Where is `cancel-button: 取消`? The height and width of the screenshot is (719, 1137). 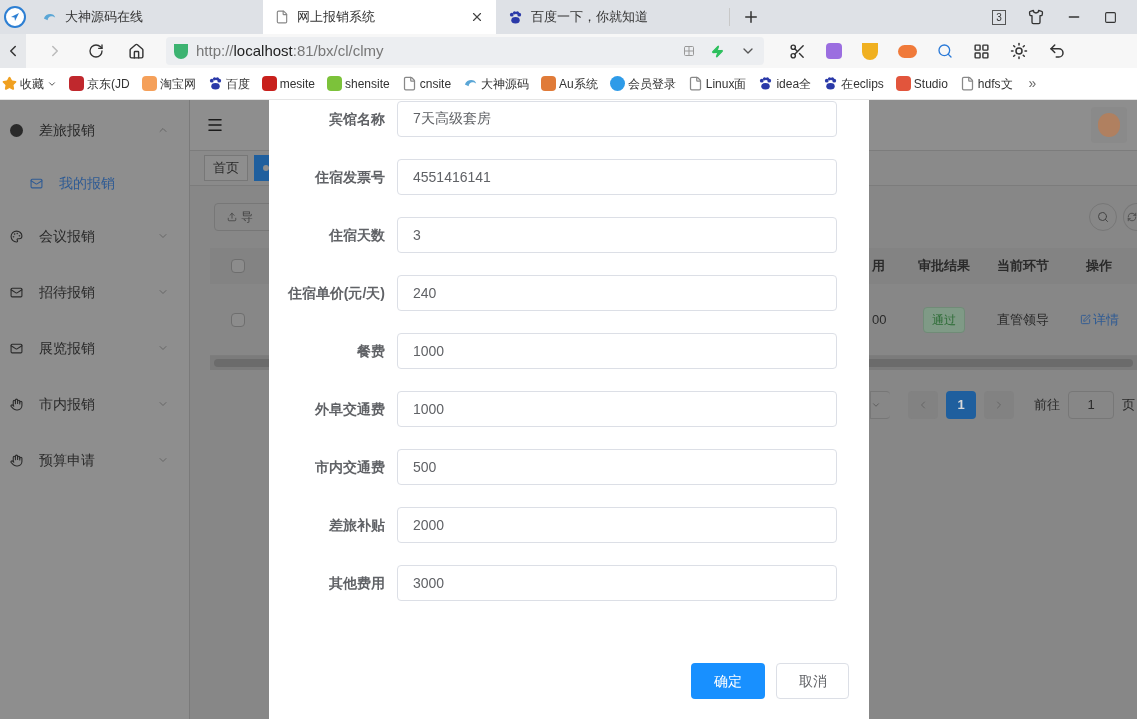
cancel-button: 取消 is located at coordinates (812, 681).